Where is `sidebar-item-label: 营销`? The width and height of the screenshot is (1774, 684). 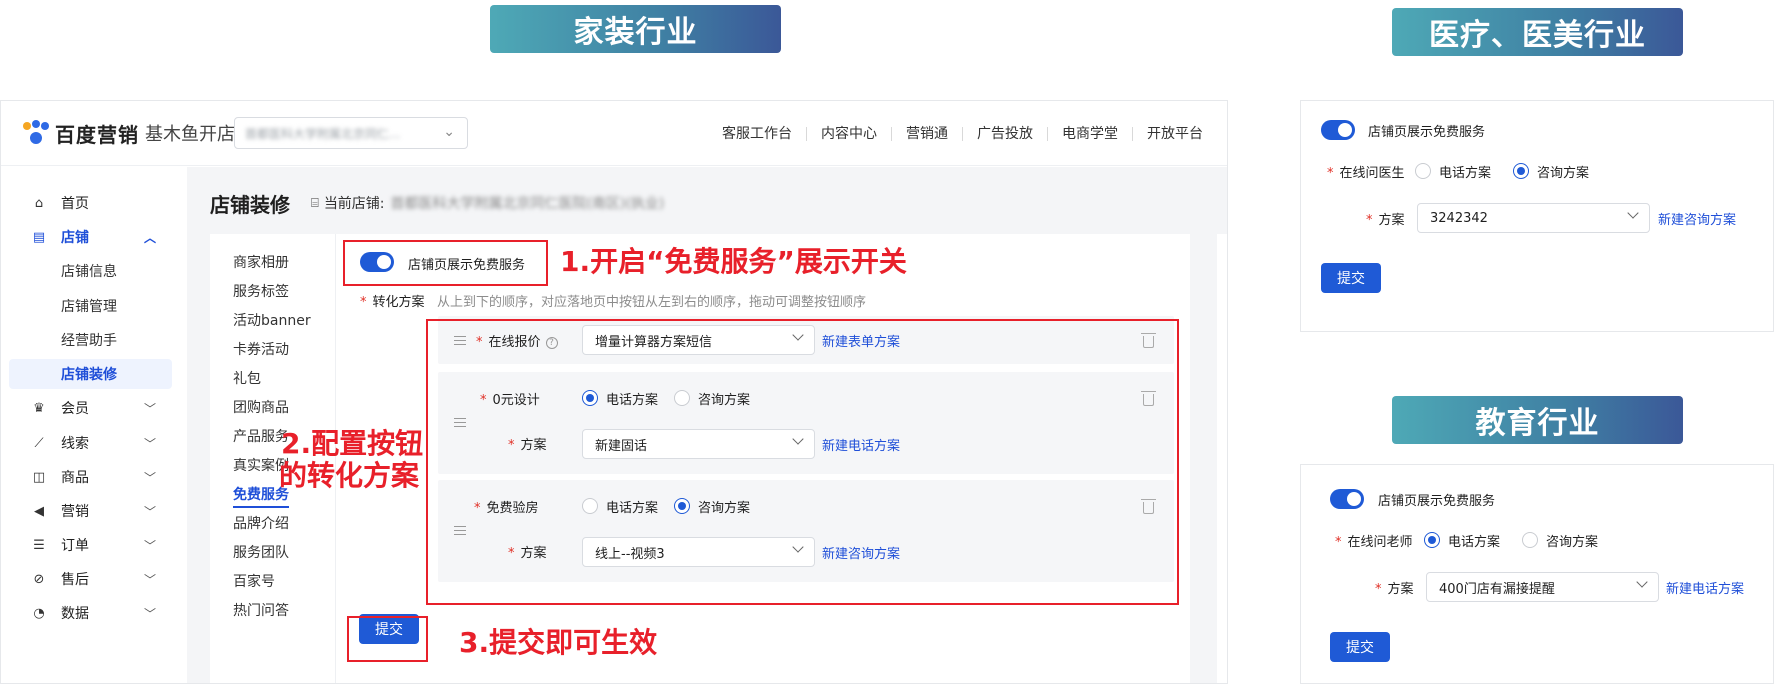
sidebar-item-label: 营销 is located at coordinates (75, 512).